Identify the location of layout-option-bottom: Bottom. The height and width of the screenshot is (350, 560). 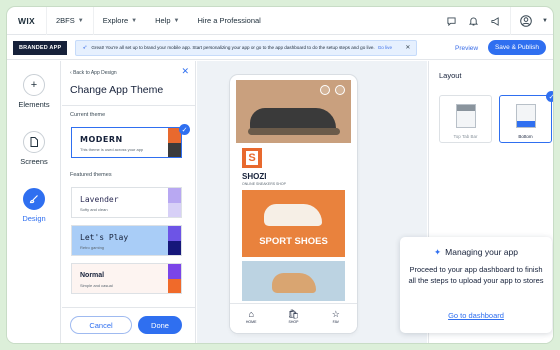
(525, 119).